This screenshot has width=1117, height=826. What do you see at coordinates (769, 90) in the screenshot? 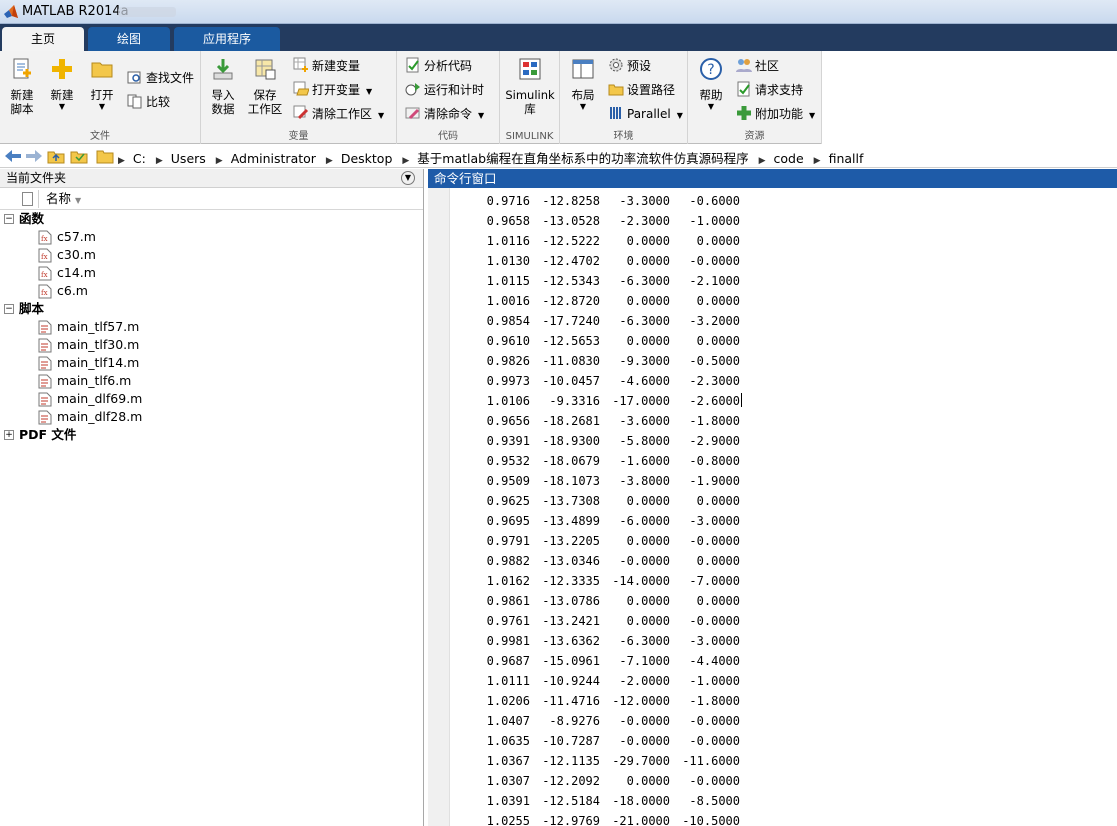
I see `request-support-button: 请求支持` at bounding box center [769, 90].